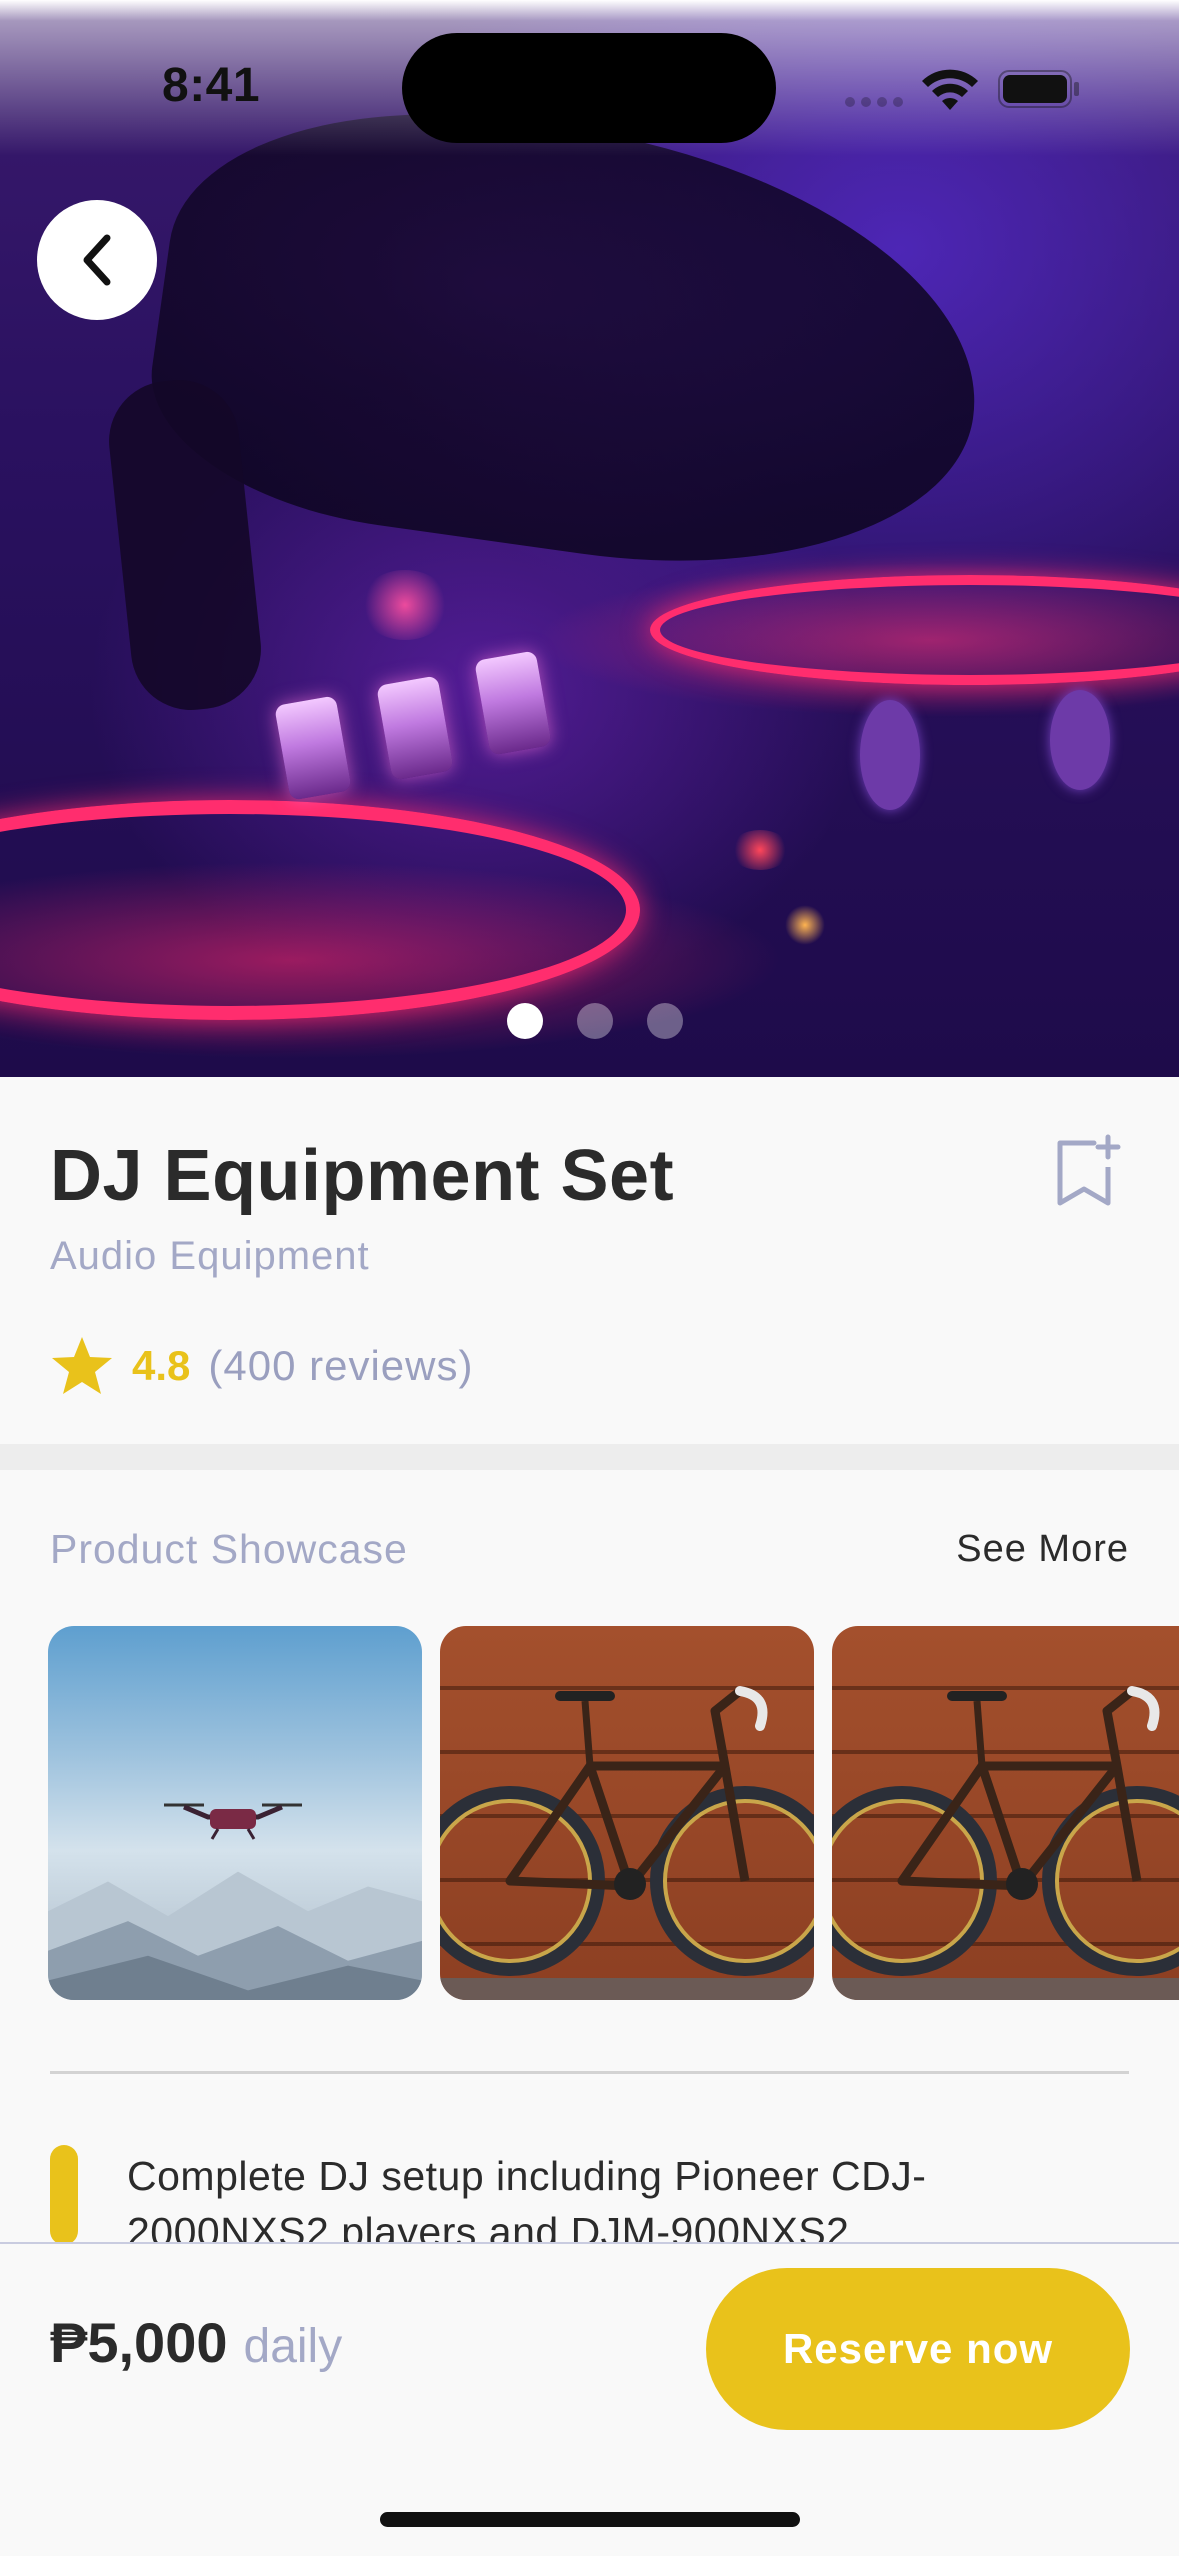 The image size is (1179, 2556). Describe the element at coordinates (589, 88) in the screenshot. I see `dynamic-island` at that location.